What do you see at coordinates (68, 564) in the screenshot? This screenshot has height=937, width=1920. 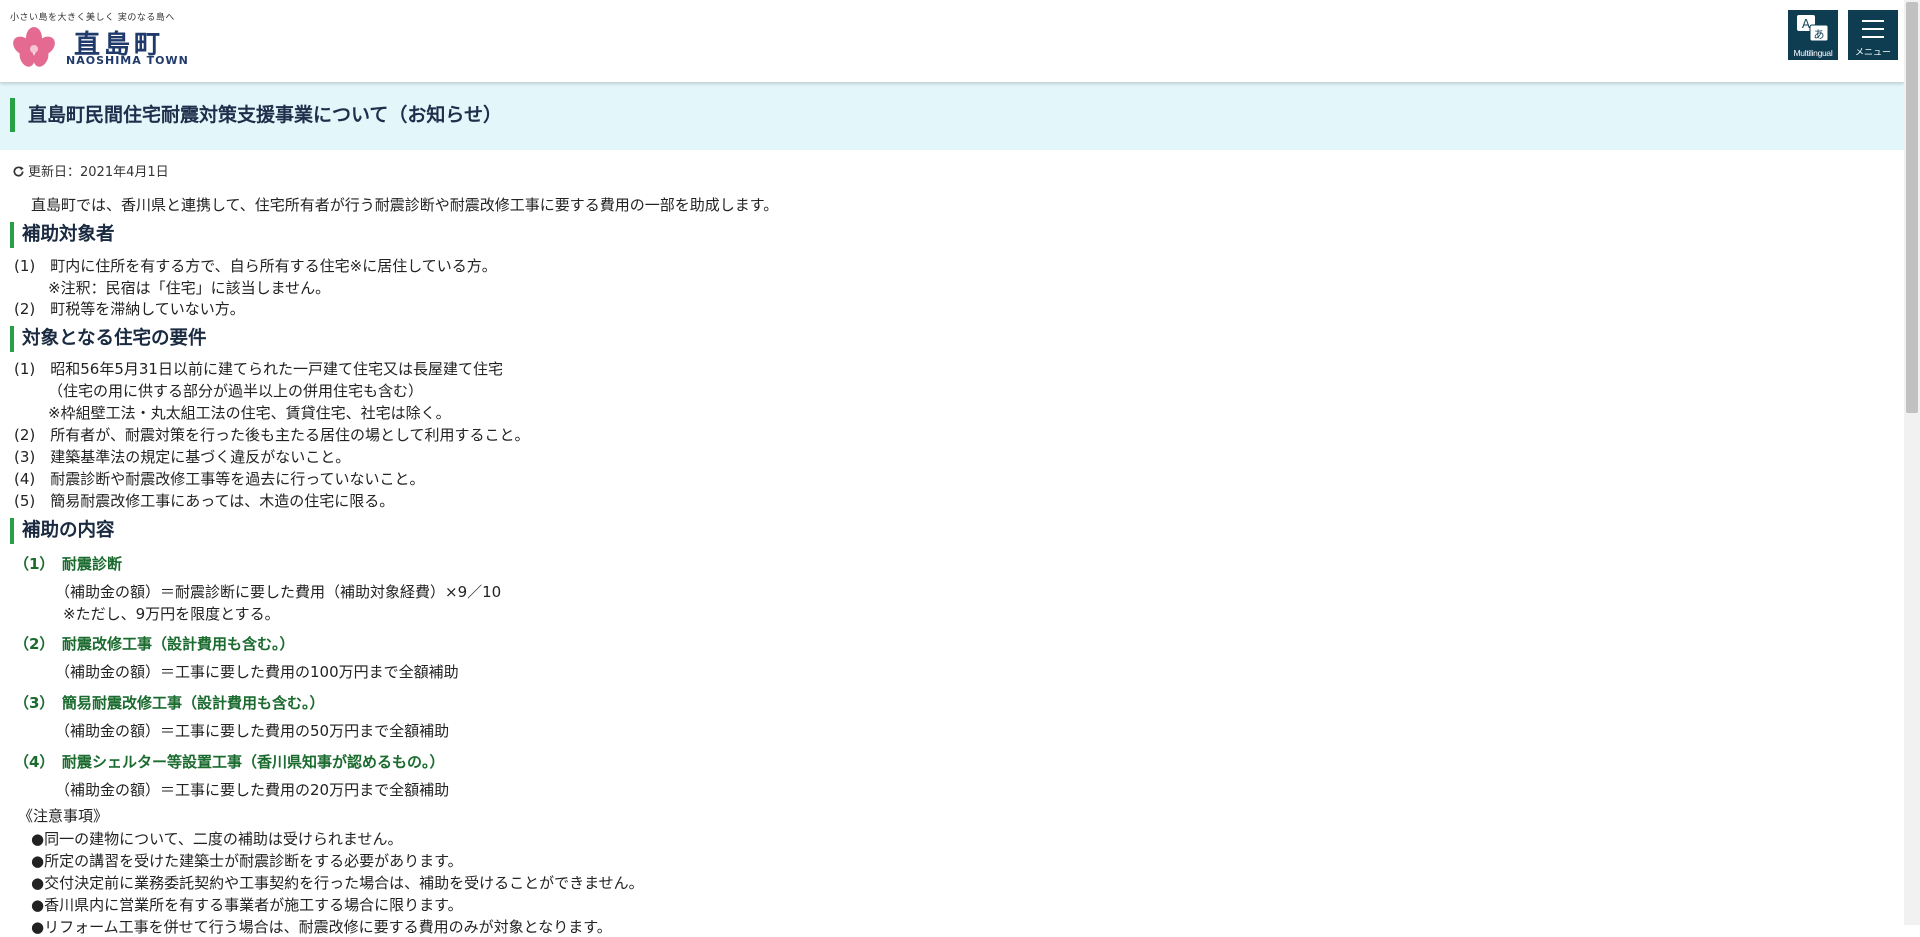 I see `content-item-1-title: （1） 耐震診断` at bounding box center [68, 564].